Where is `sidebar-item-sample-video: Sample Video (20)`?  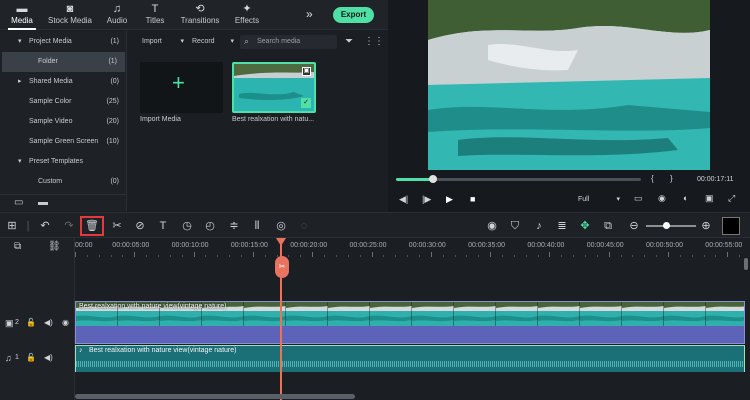
sidebar-item-sample-video: Sample Video (20) is located at coordinates (63, 122).